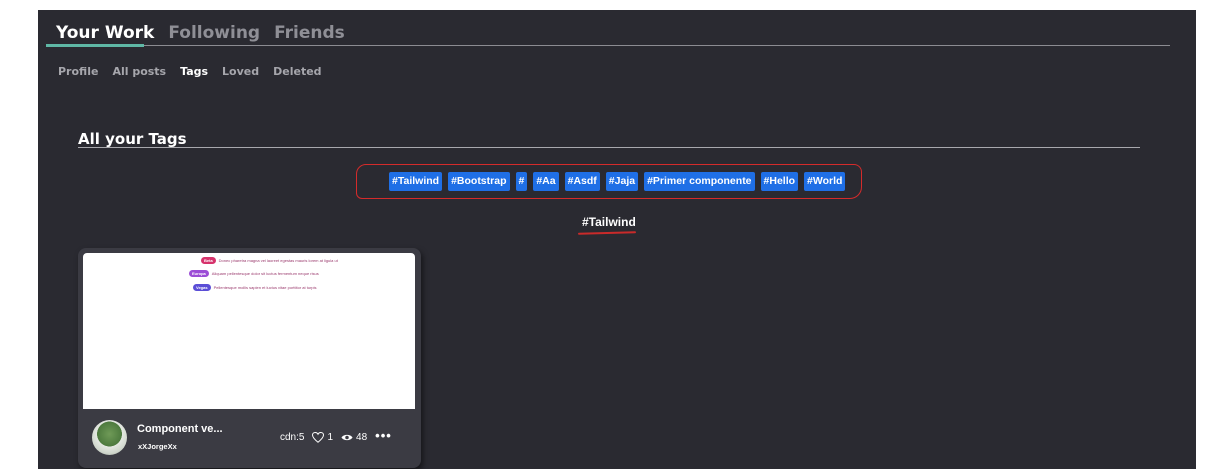  What do you see at coordinates (95, 45) in the screenshot?
I see `active-tab-indicator` at bounding box center [95, 45].